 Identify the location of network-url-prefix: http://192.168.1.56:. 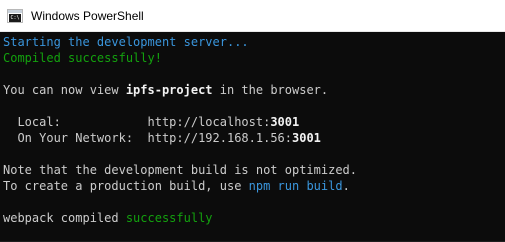
(220, 138).